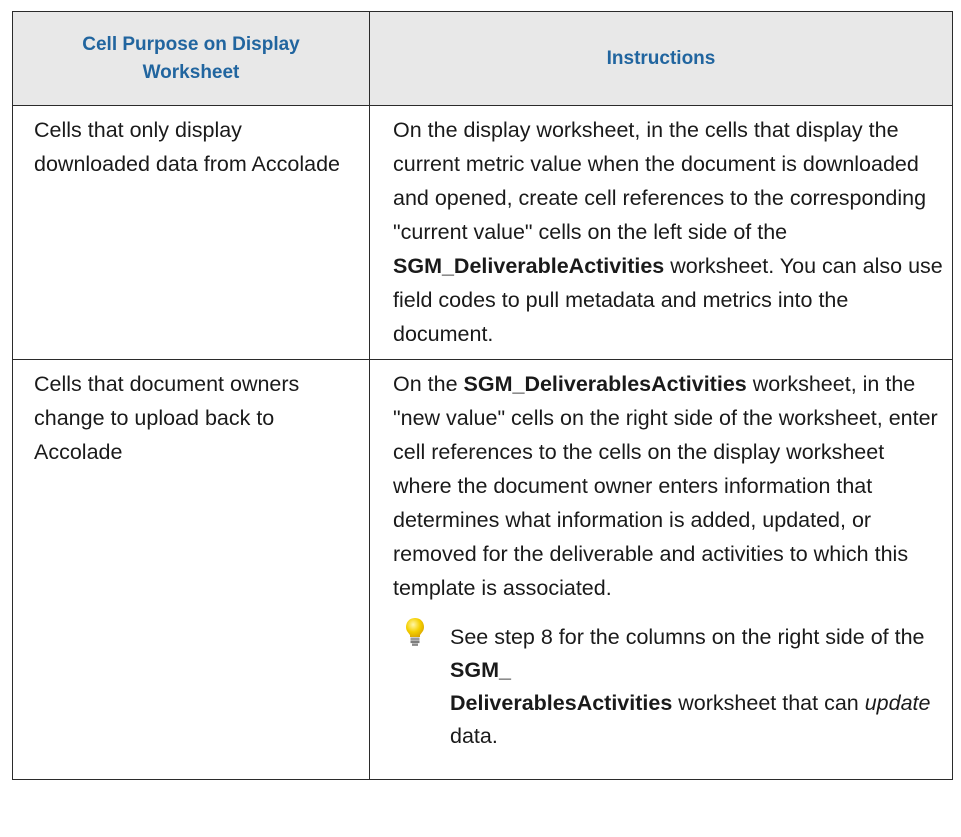  Describe the element at coordinates (768, 703) in the screenshot. I see `tip-text: worksheet that can` at that location.